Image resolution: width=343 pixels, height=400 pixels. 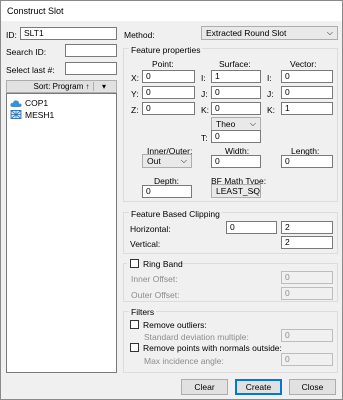 What do you see at coordinates (40, 115) in the screenshot?
I see `list-item-label: MESH1` at bounding box center [40, 115].